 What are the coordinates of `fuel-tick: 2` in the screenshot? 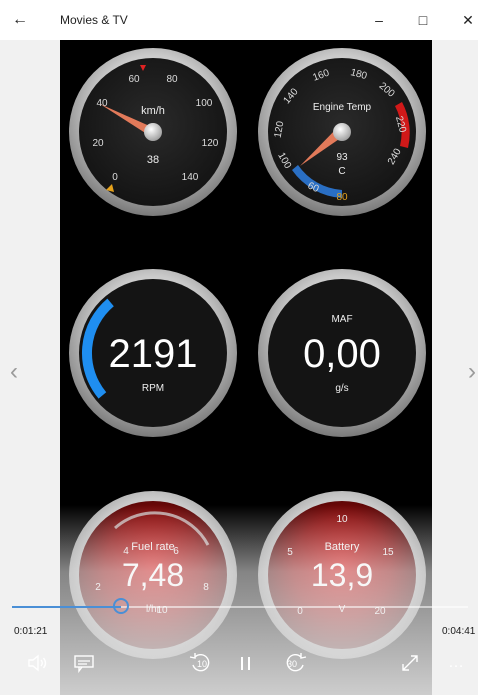 It's located at (98, 587).